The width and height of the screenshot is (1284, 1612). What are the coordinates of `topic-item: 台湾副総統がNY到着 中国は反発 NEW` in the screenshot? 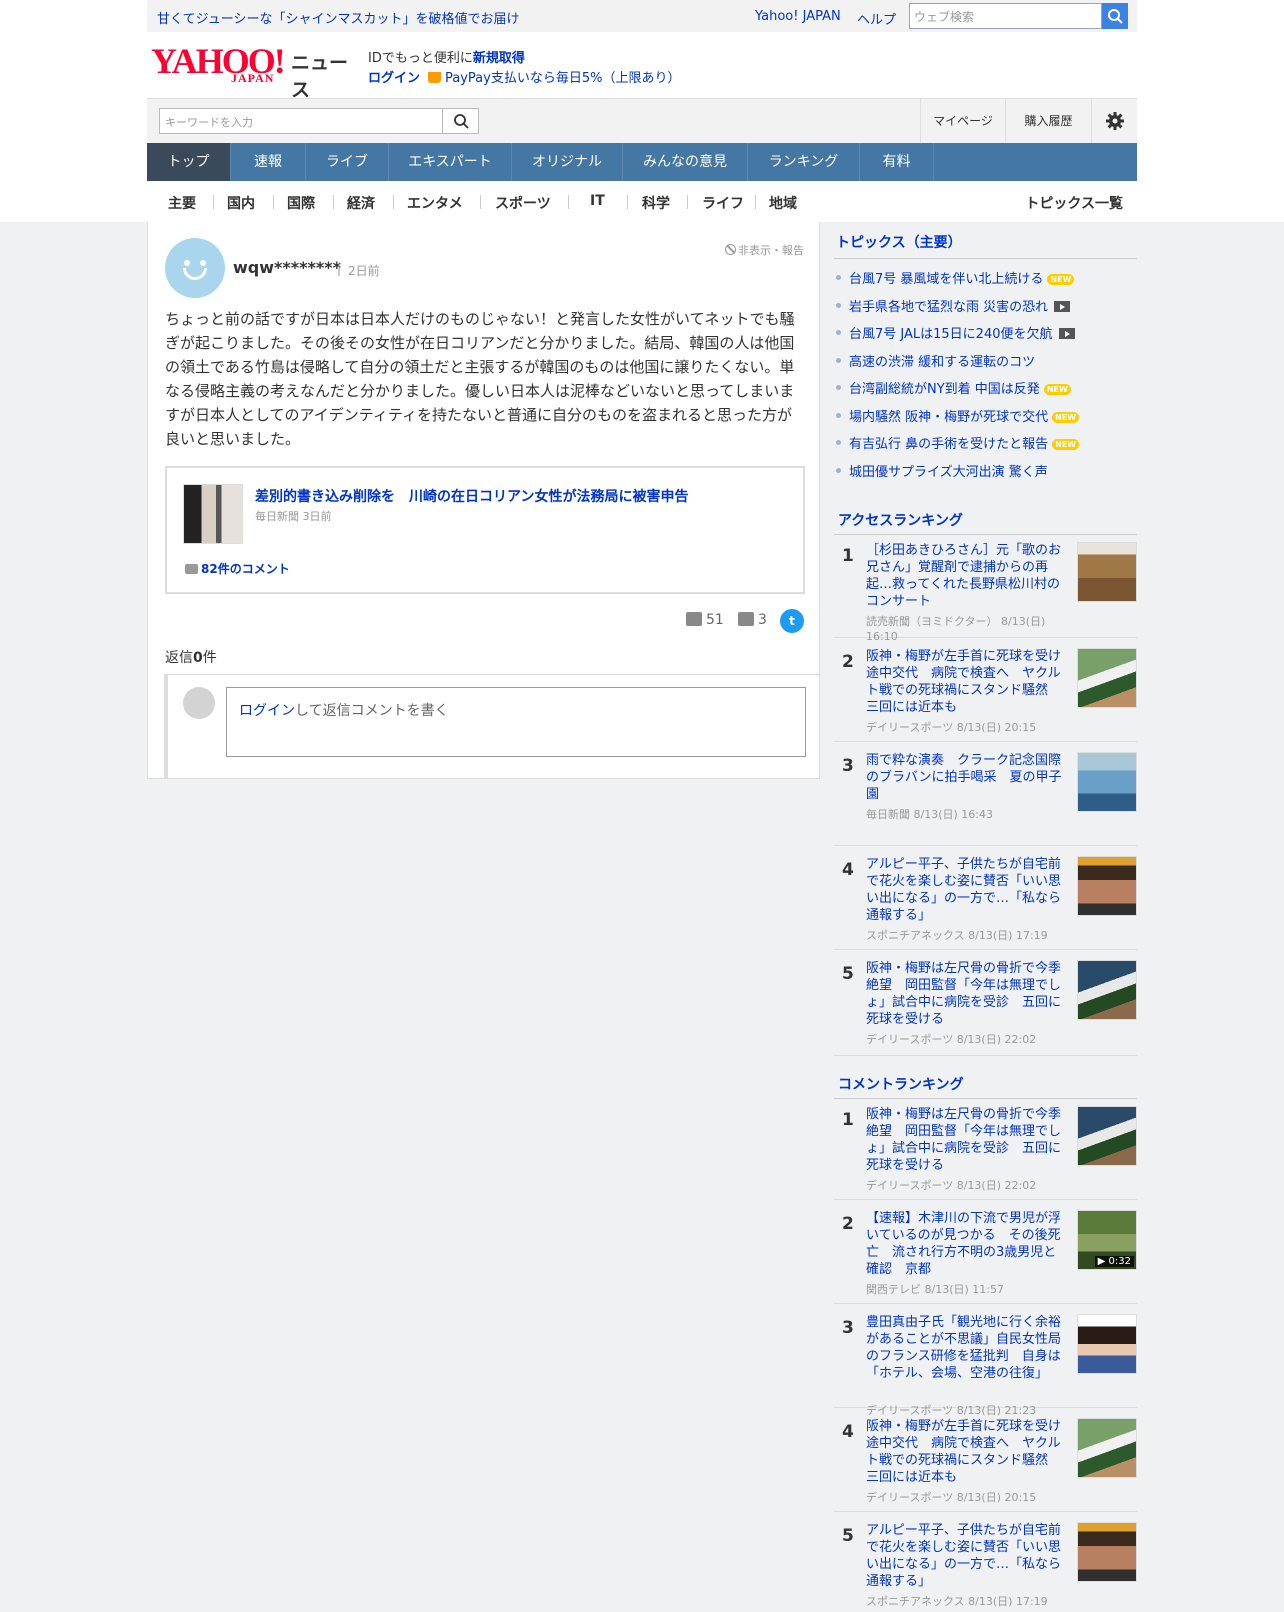 It's located at (985, 390).